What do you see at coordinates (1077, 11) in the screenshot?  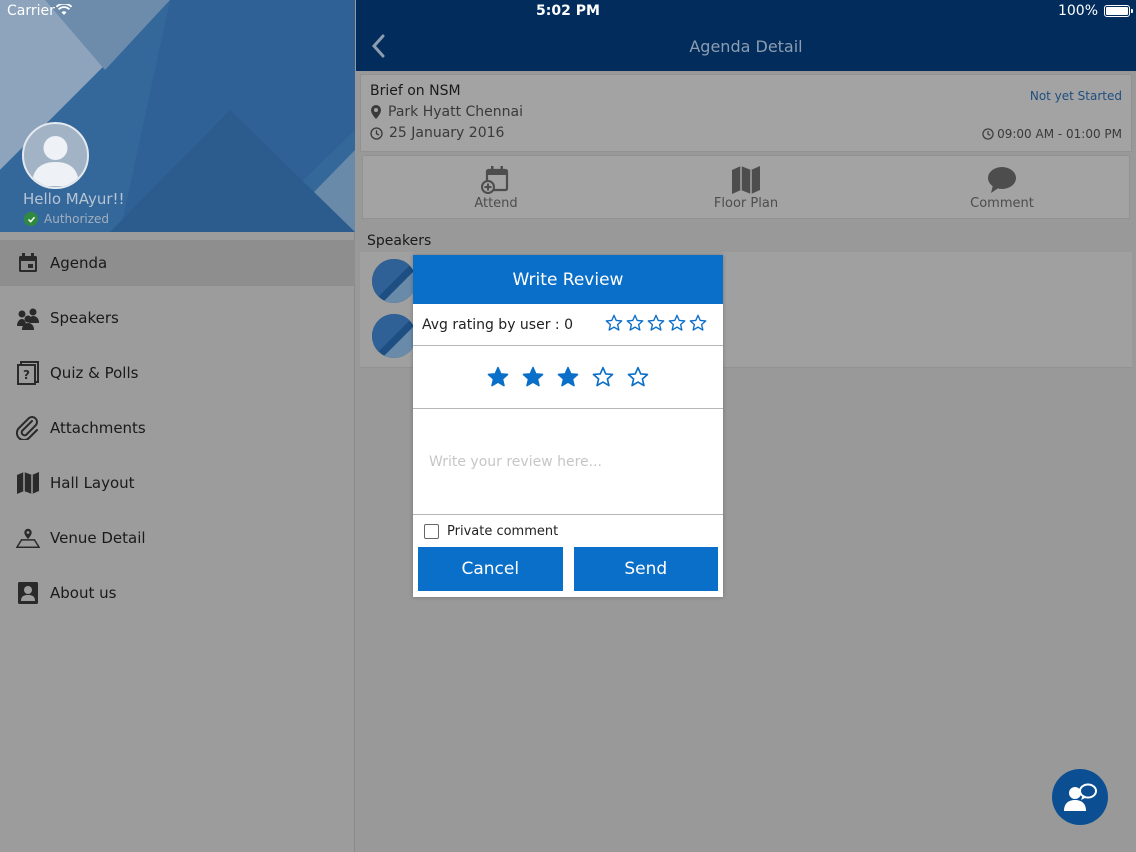 I see `battery-percent: 100%` at bounding box center [1077, 11].